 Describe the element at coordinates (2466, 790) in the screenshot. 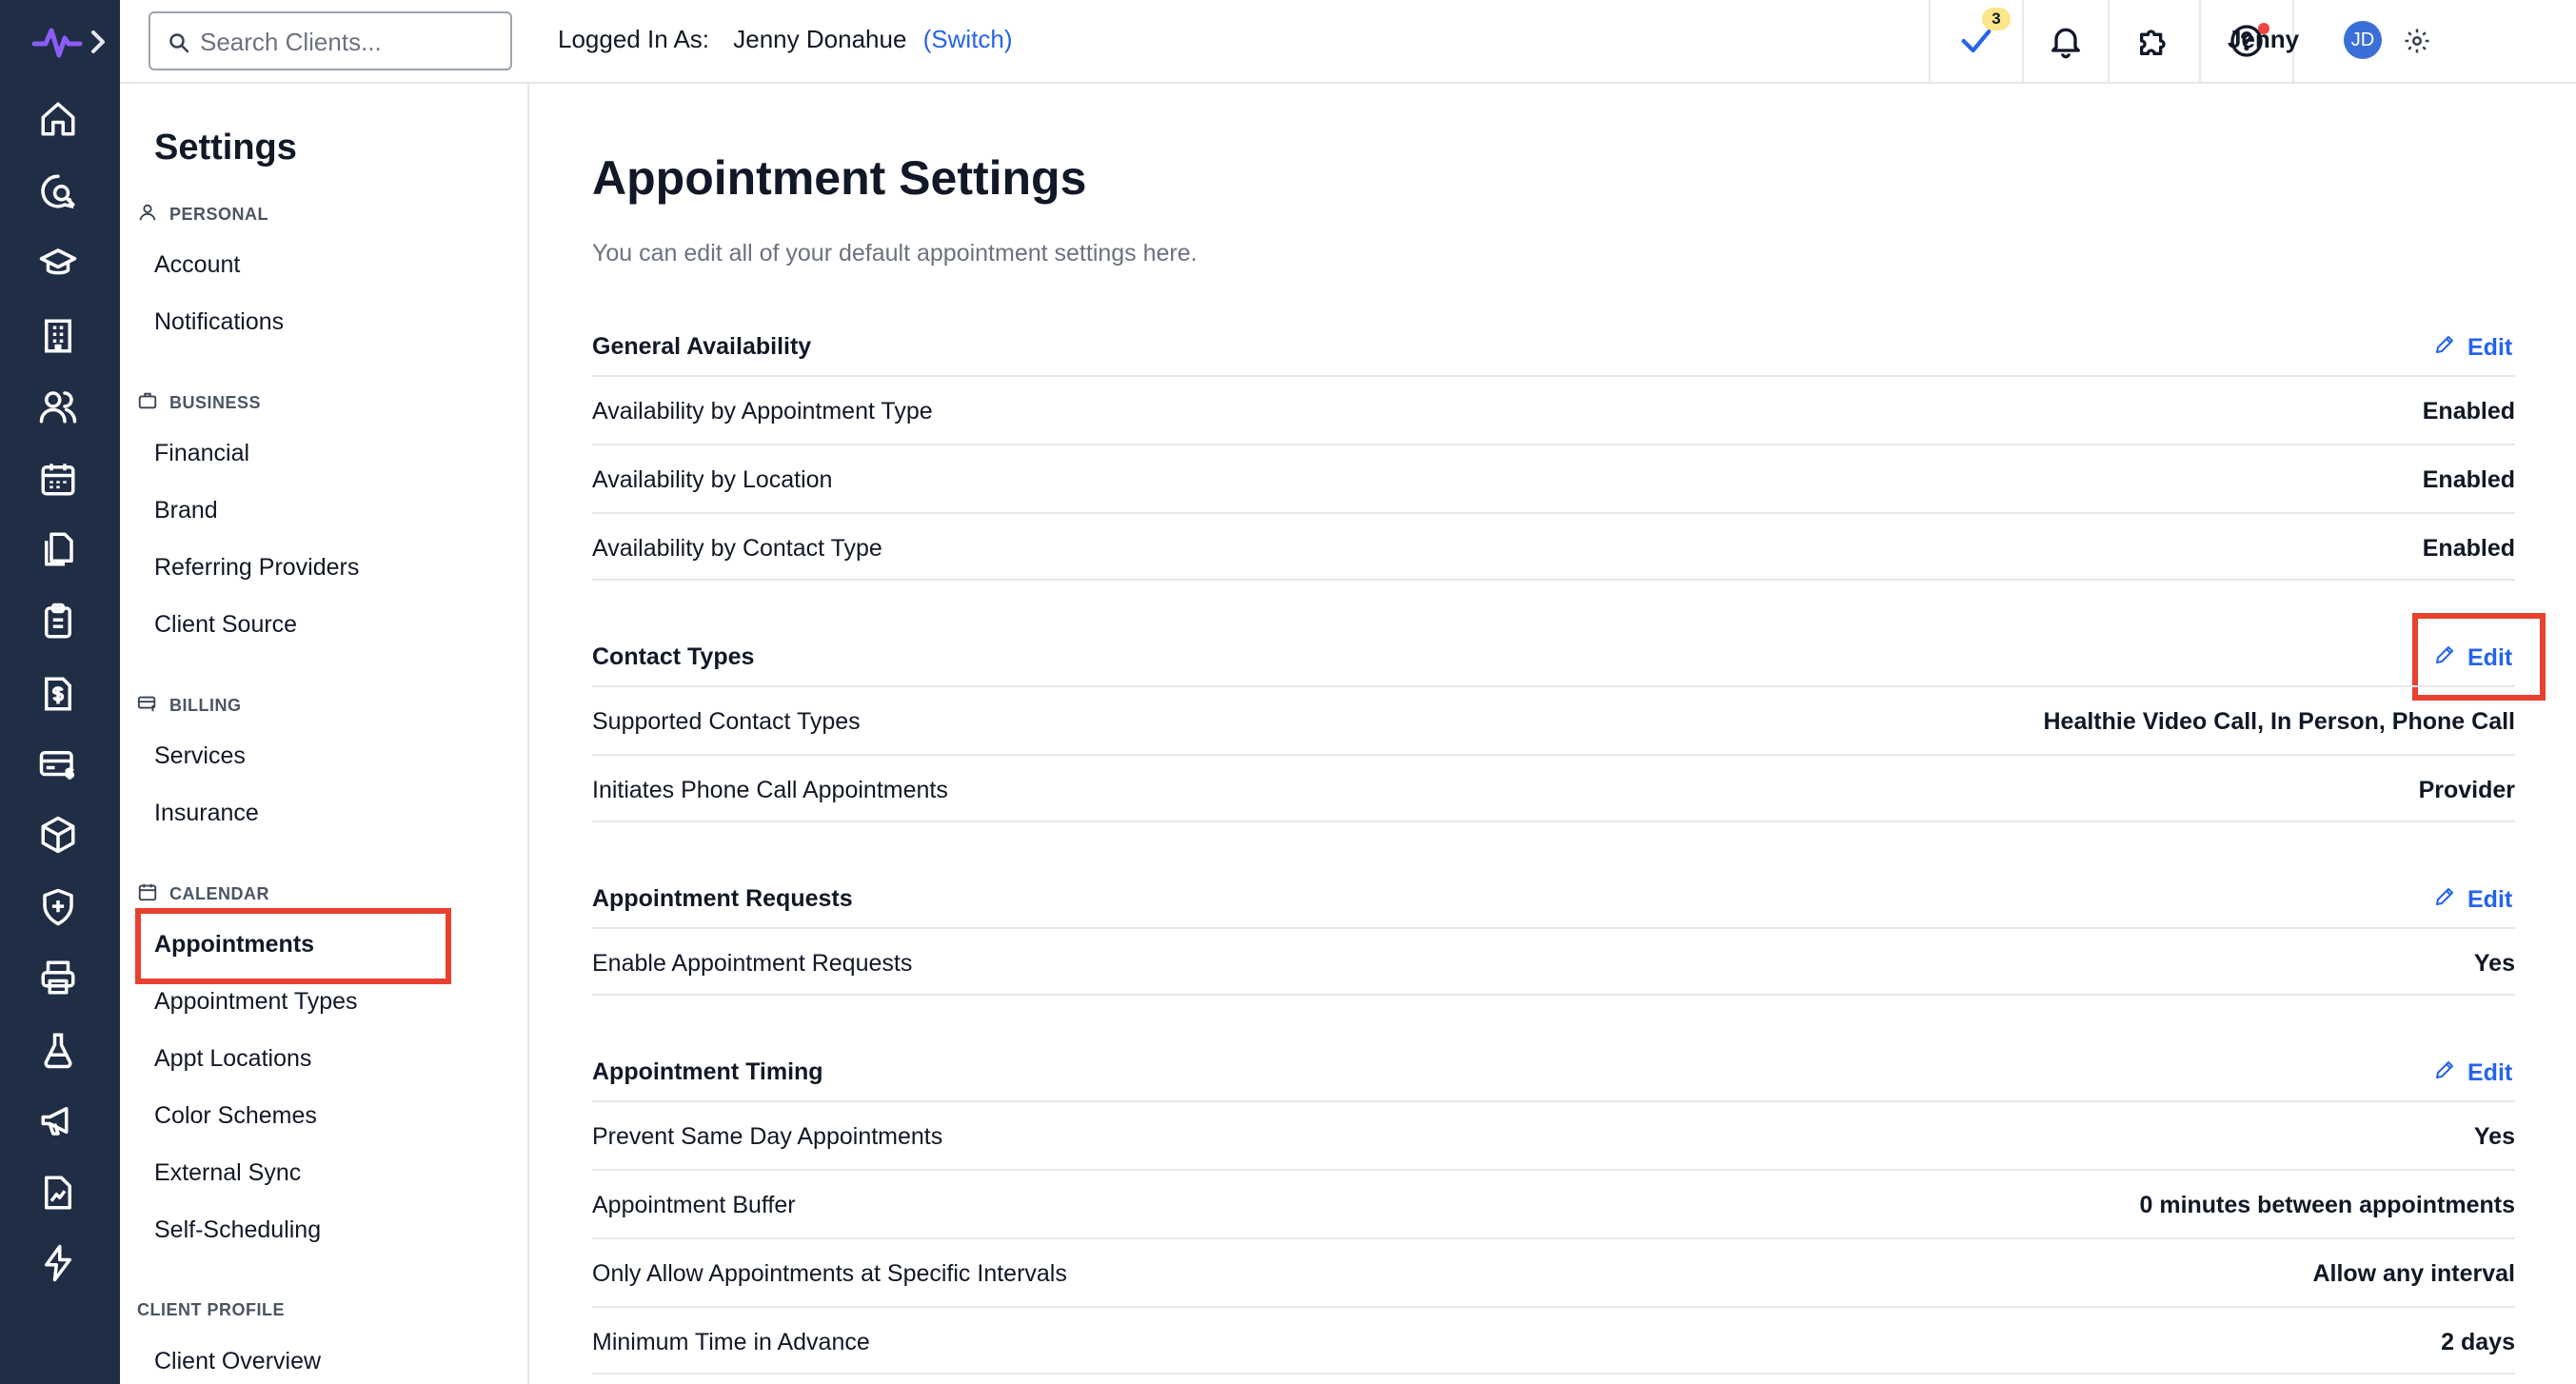

I see `row-value: Provider` at that location.